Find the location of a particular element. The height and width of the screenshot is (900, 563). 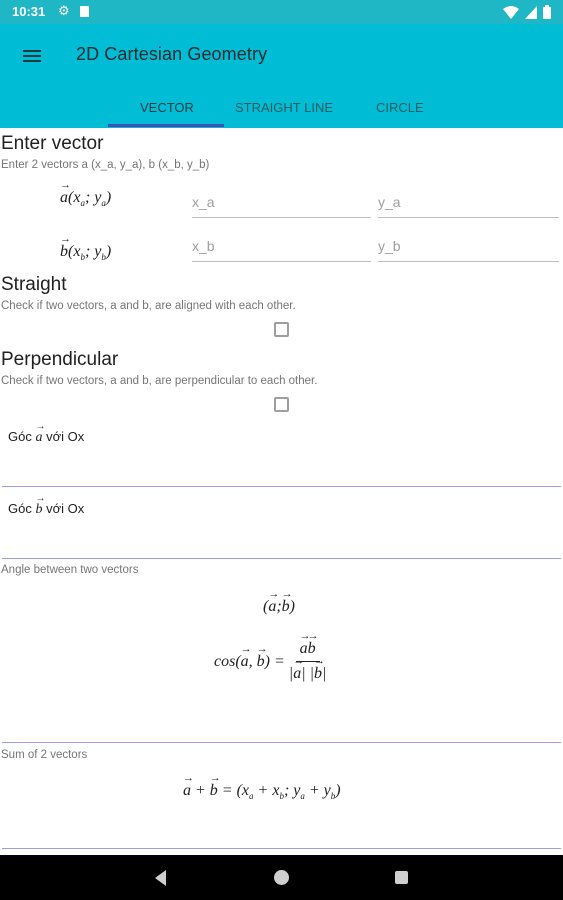

perpendicular-title: Perpendicular is located at coordinates (60, 359).